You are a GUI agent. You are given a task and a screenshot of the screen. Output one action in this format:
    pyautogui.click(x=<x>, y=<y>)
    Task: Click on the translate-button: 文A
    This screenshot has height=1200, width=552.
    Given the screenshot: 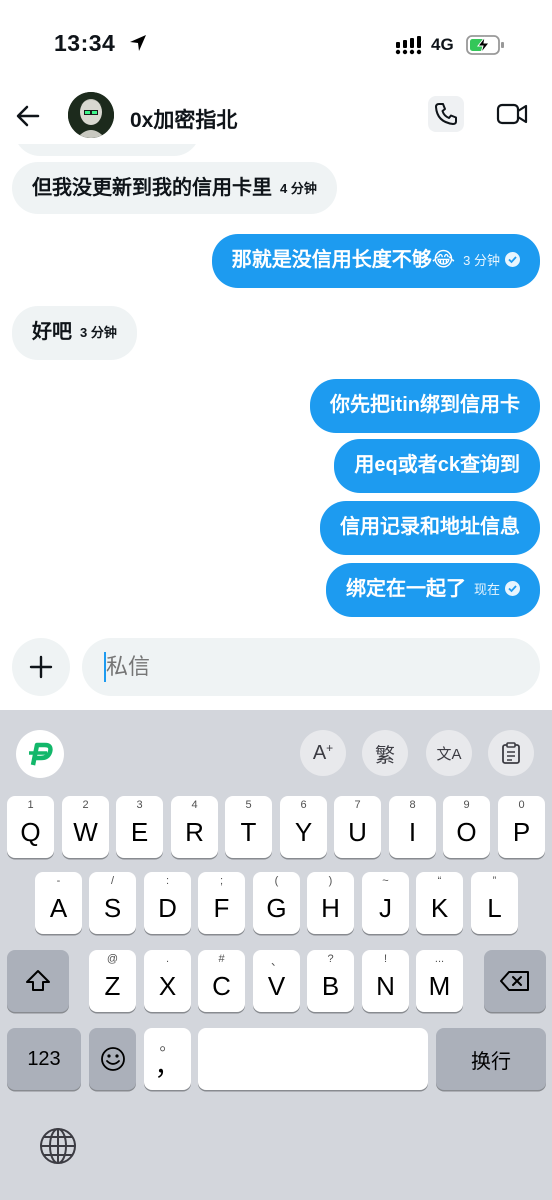 What is the action you would take?
    pyautogui.click(x=449, y=753)
    